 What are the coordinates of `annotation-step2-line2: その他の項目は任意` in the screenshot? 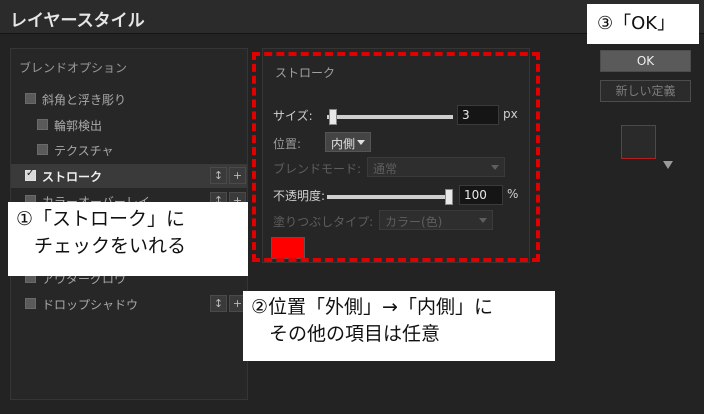 It's located at (355, 334).